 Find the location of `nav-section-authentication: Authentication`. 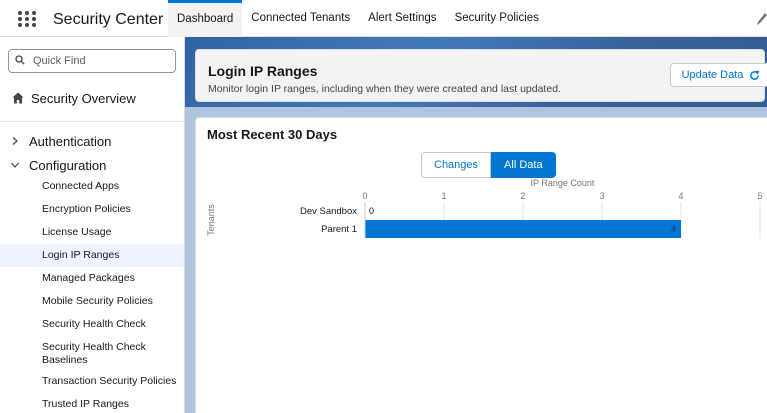

nav-section-authentication: Authentication is located at coordinates (60, 141).